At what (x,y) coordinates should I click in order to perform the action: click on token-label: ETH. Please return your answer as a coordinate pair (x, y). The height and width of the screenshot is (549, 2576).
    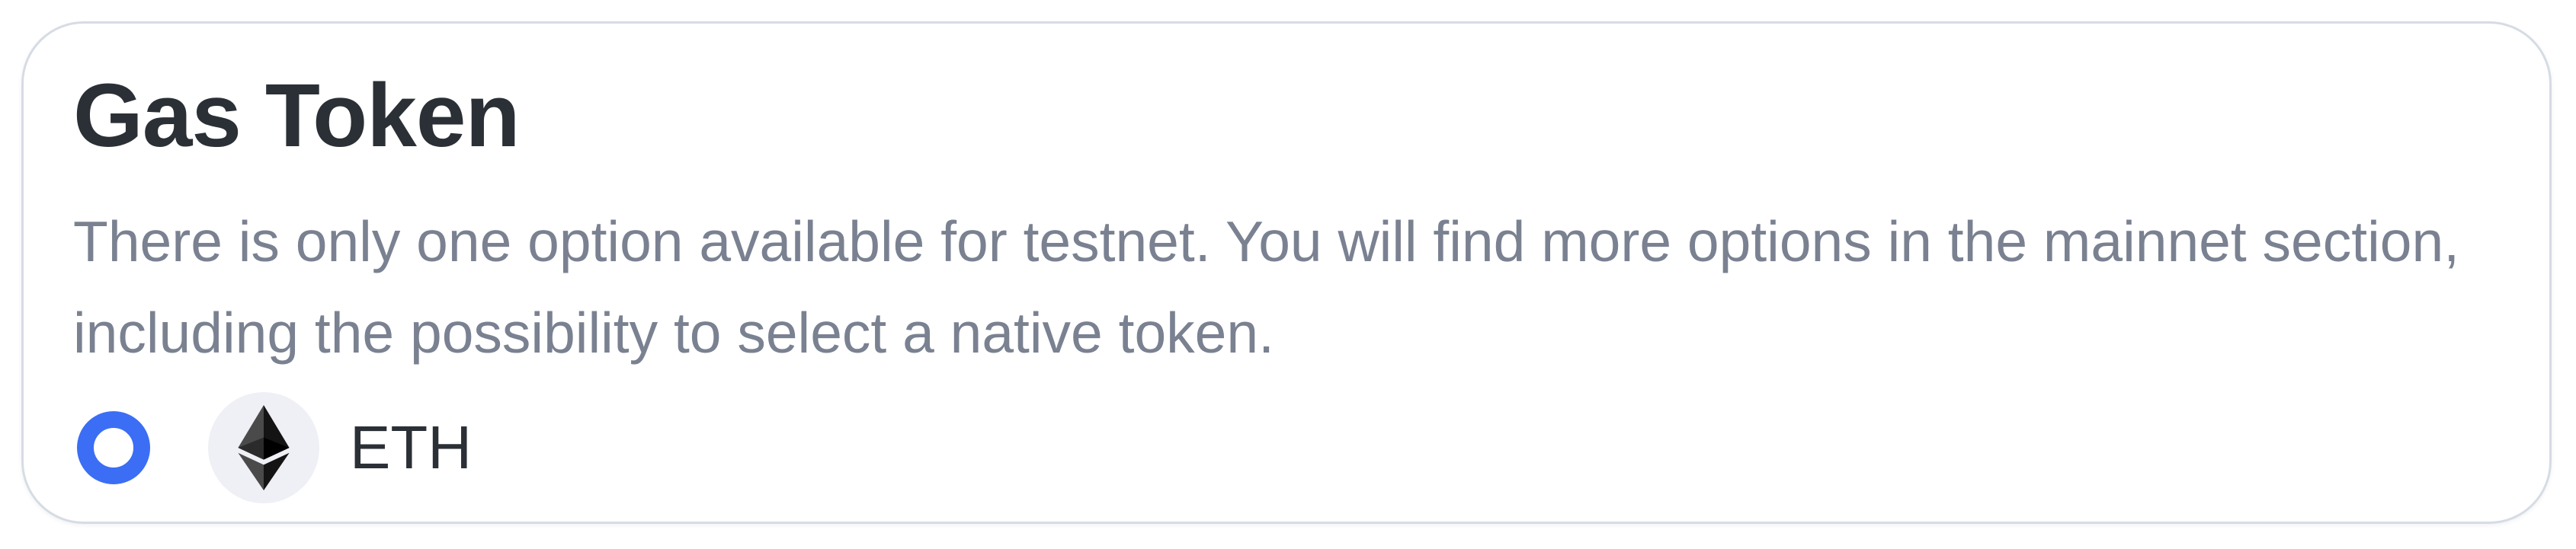
    Looking at the image, I should click on (411, 447).